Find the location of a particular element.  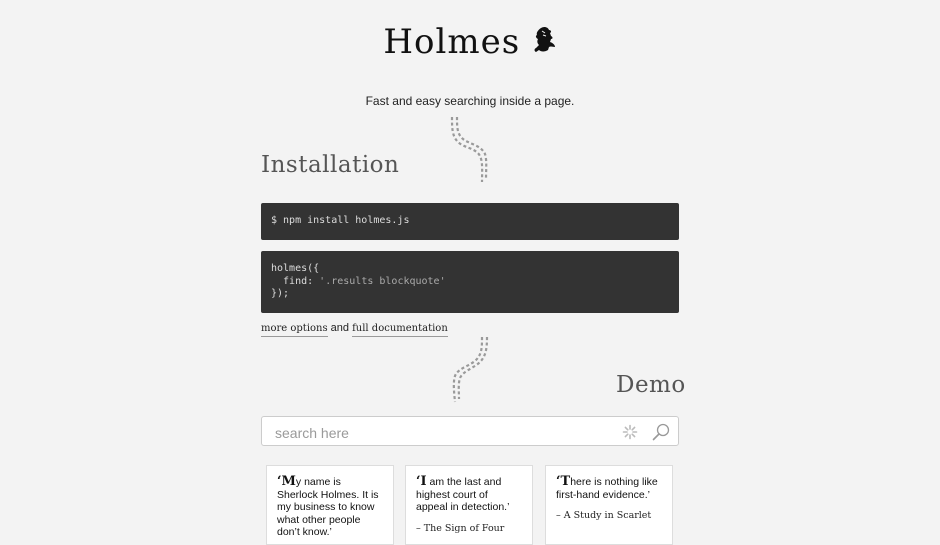

doc-links: more options and full documentation is located at coordinates (354, 329).